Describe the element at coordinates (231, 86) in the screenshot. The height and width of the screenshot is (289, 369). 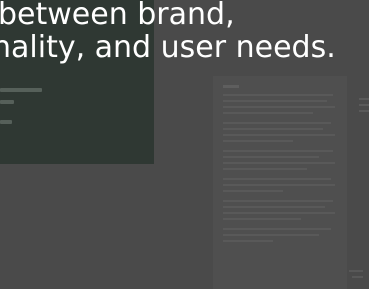
I see `document-heading` at that location.